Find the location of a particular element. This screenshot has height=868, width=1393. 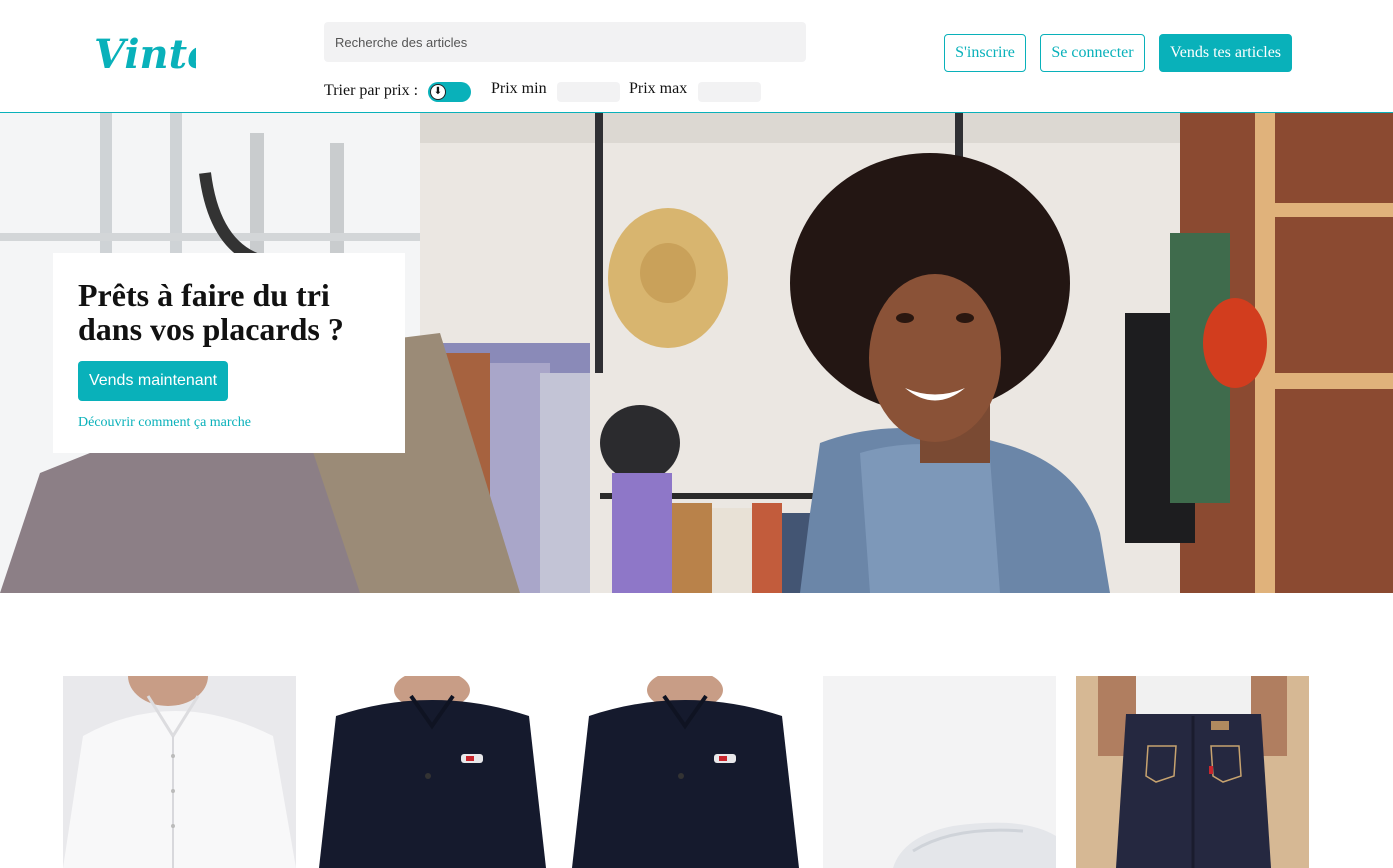

white-shirt-image is located at coordinates (179, 772).